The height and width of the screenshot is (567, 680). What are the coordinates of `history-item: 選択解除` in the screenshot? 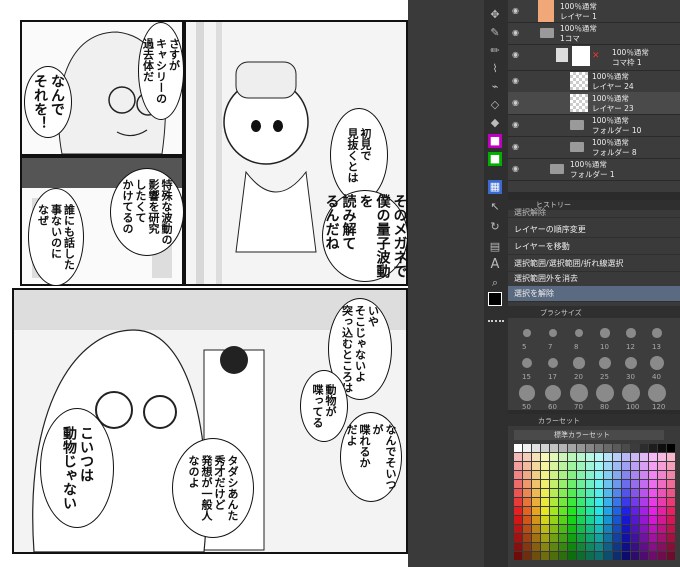 It's located at (594, 213).